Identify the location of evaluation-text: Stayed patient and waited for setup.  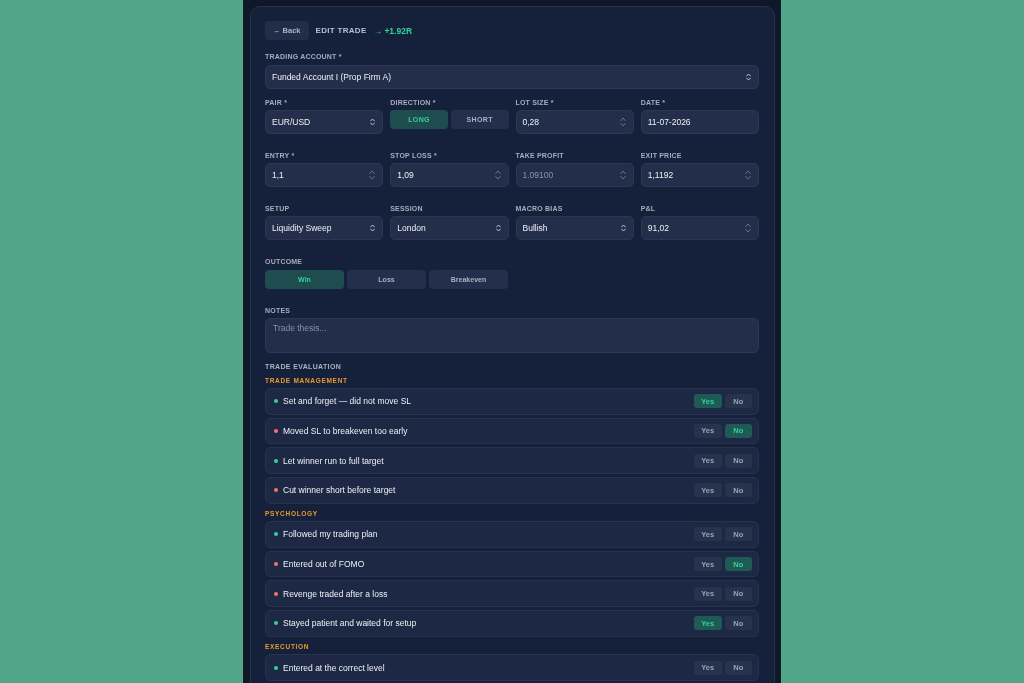
(350, 623).